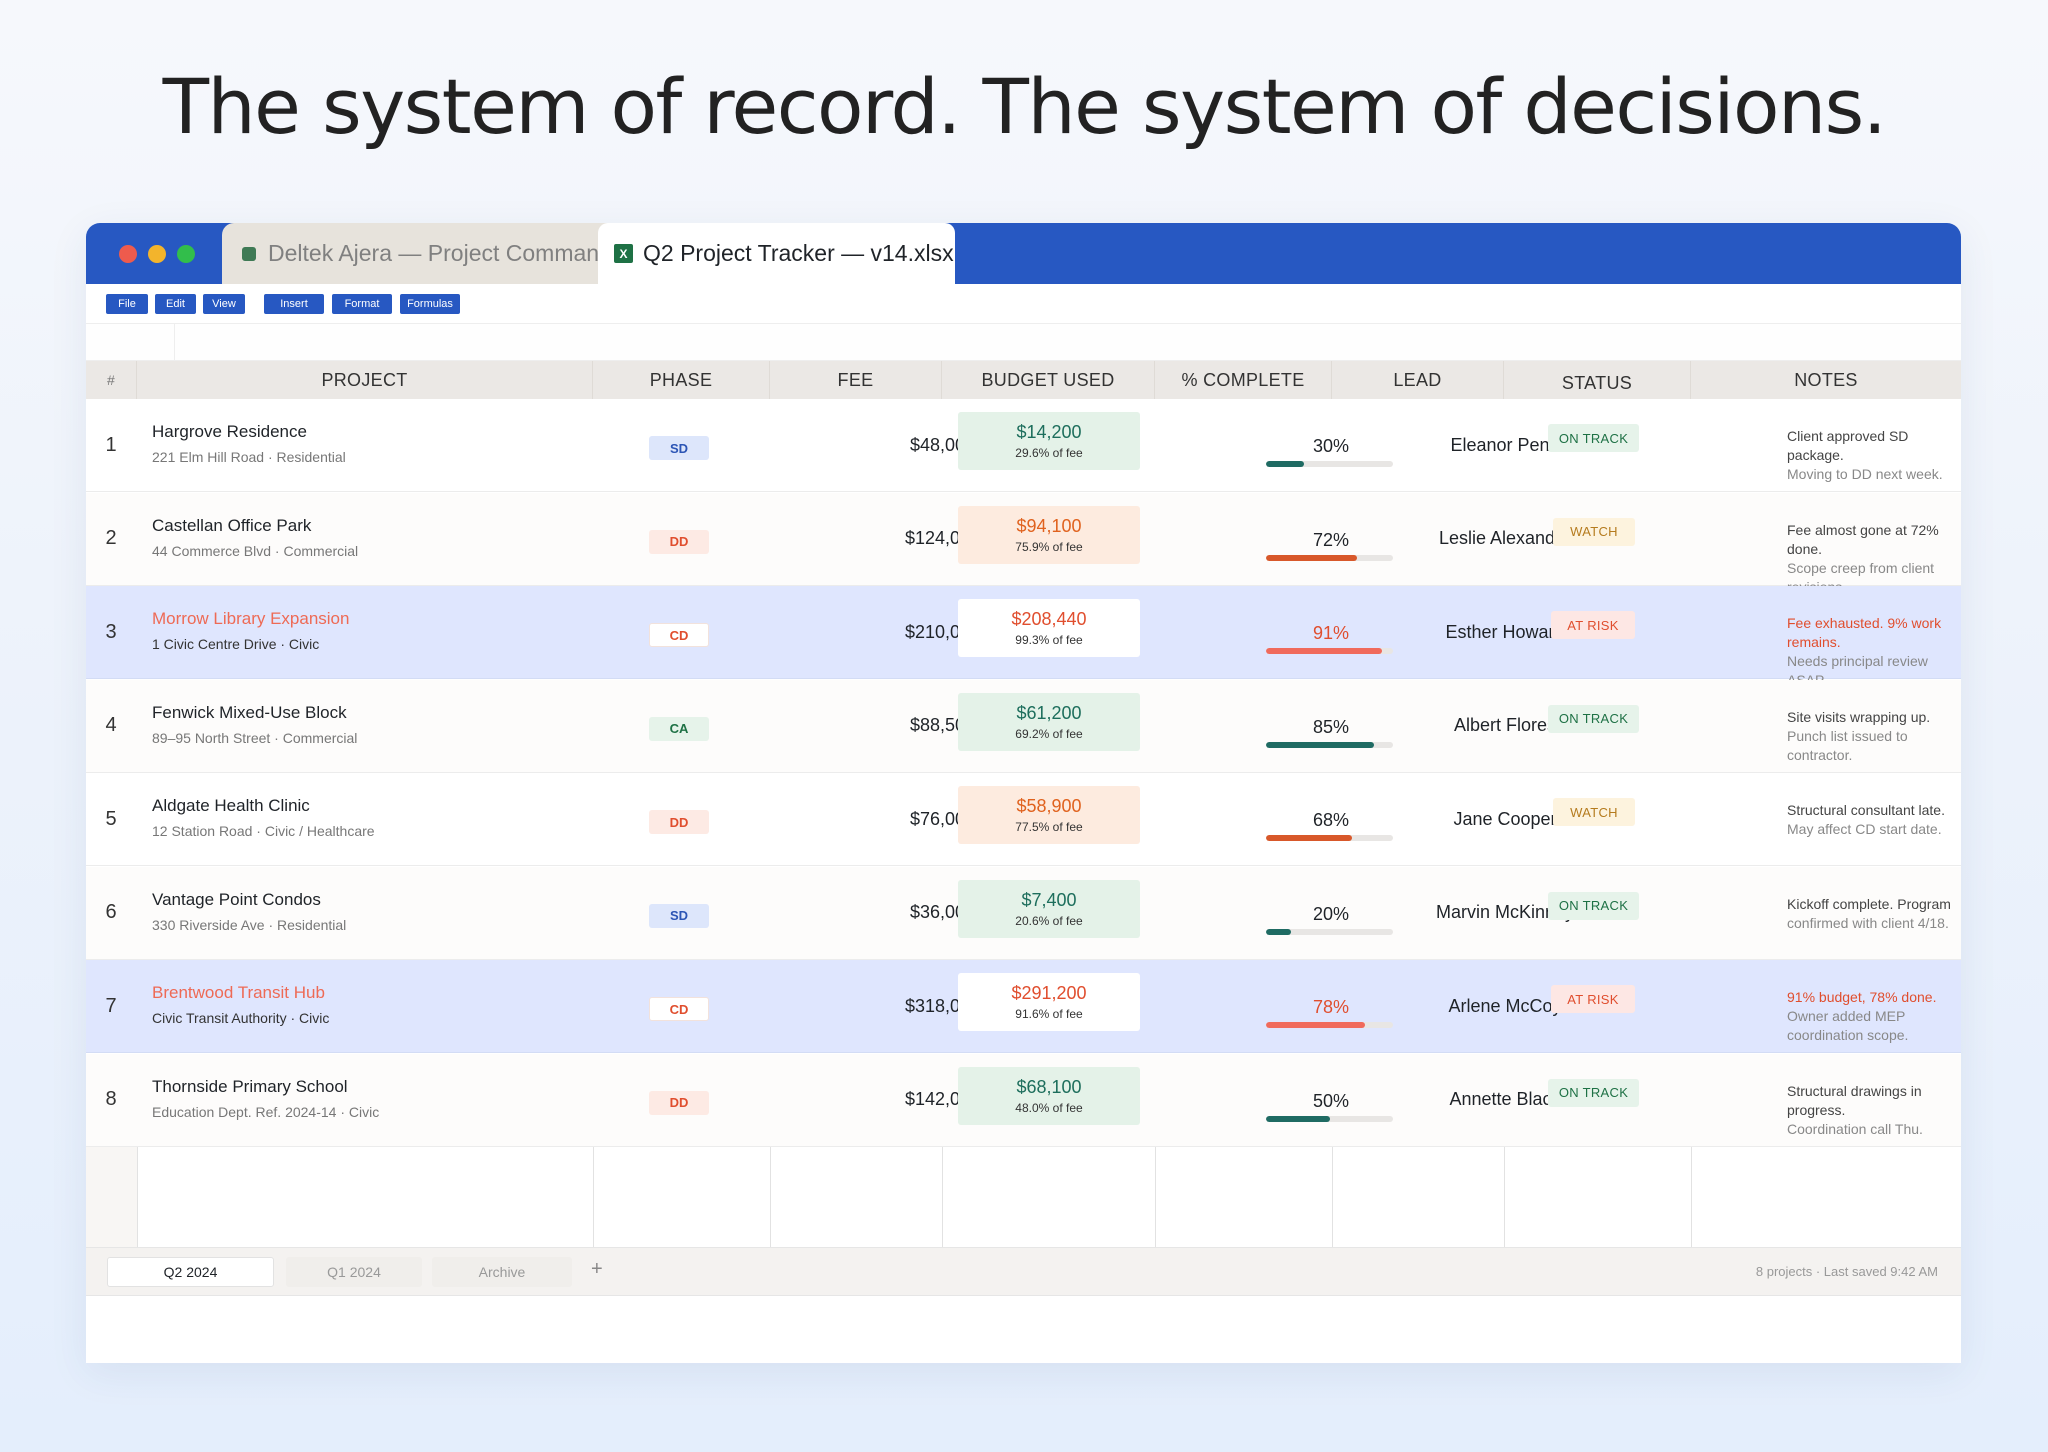  I want to click on sheet-tab-q2-2024: Q2 2024, so click(190, 1272).